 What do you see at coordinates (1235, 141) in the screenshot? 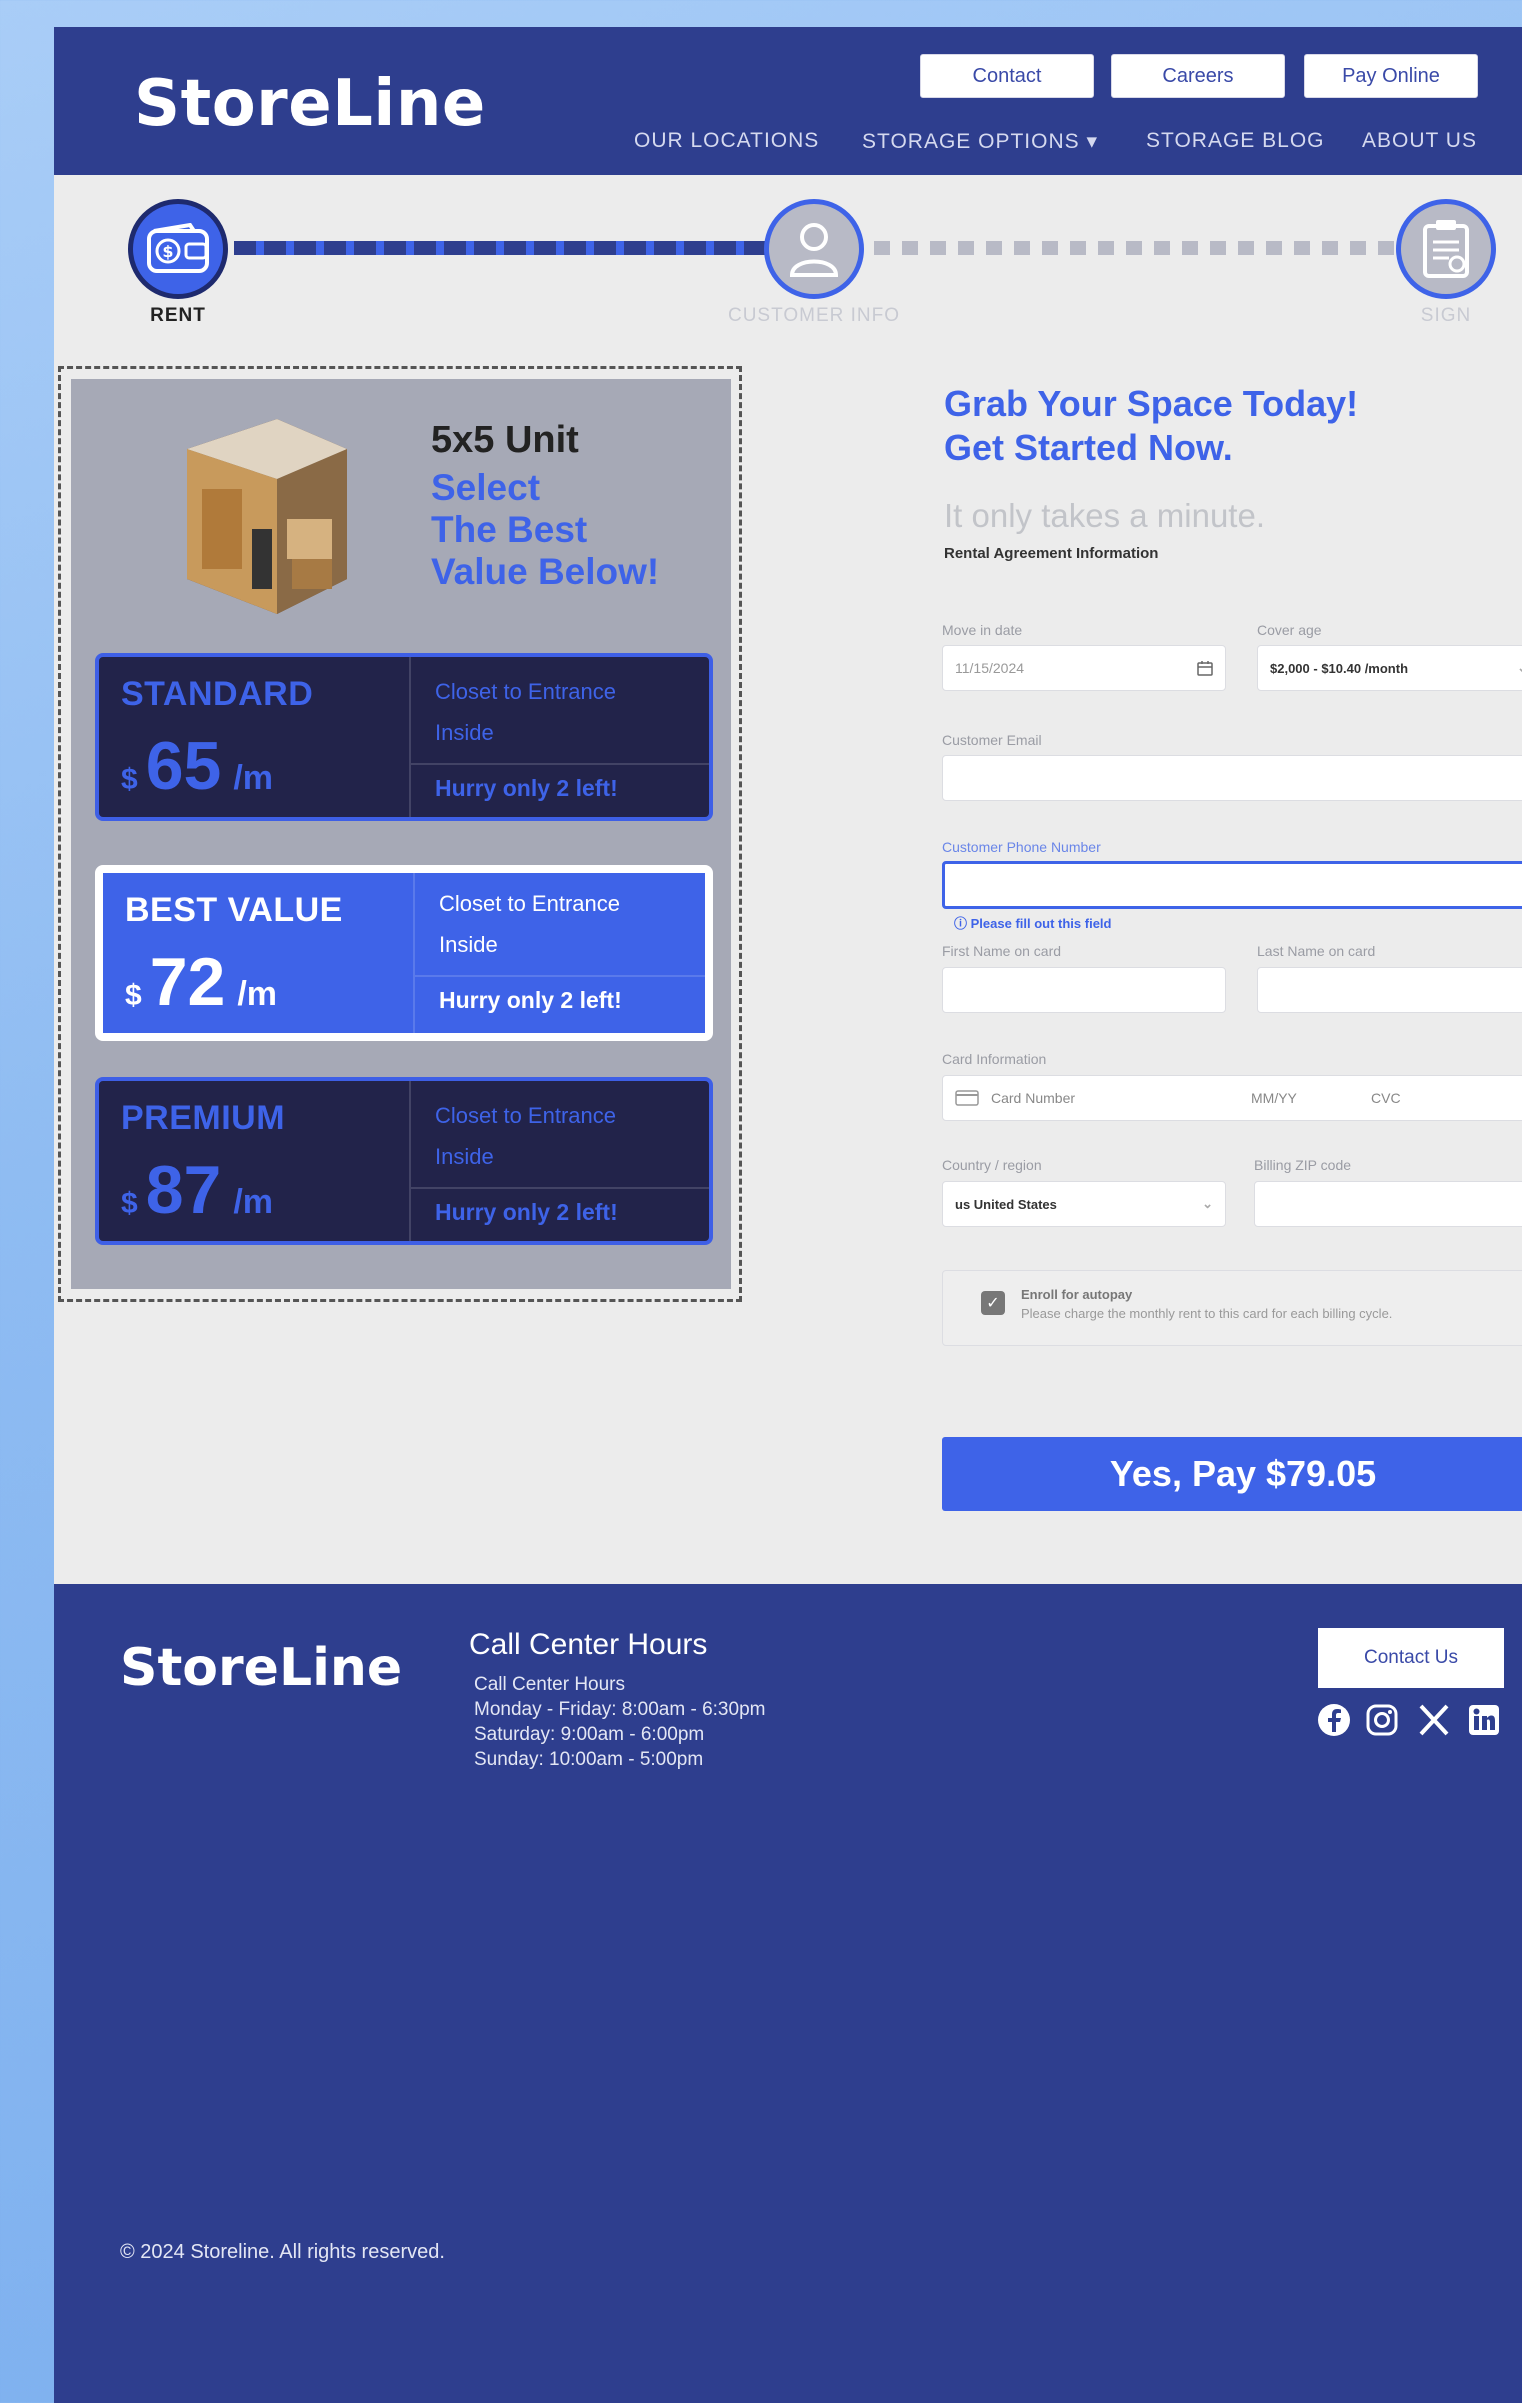
I see `nav-storage-blog: STORAGE BLOG` at bounding box center [1235, 141].